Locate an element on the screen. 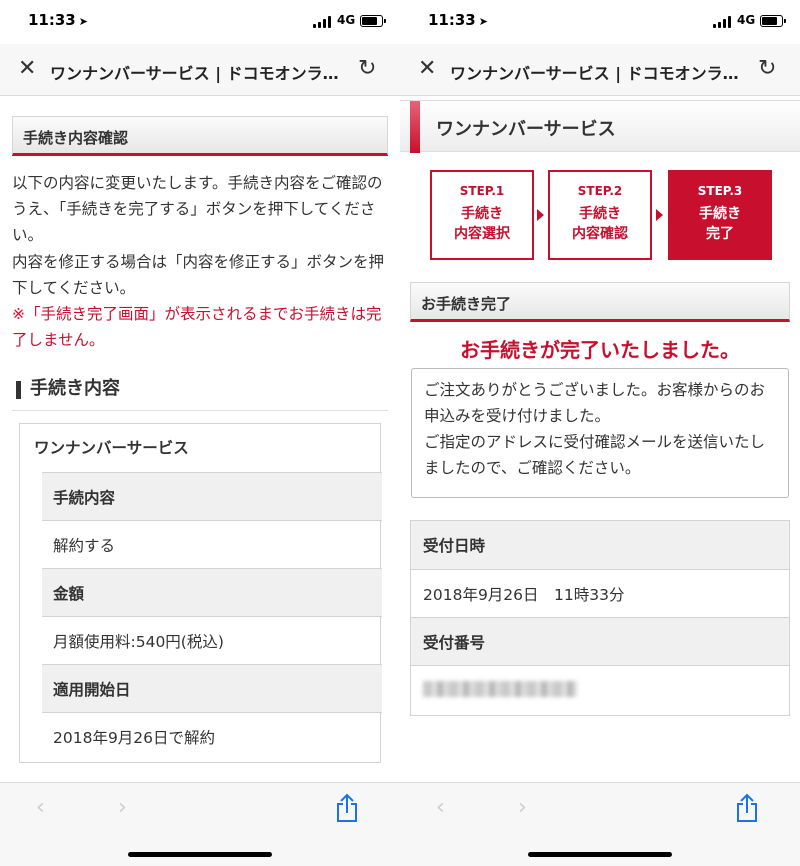  receipt-date-label: 受付日時 is located at coordinates (600, 545).